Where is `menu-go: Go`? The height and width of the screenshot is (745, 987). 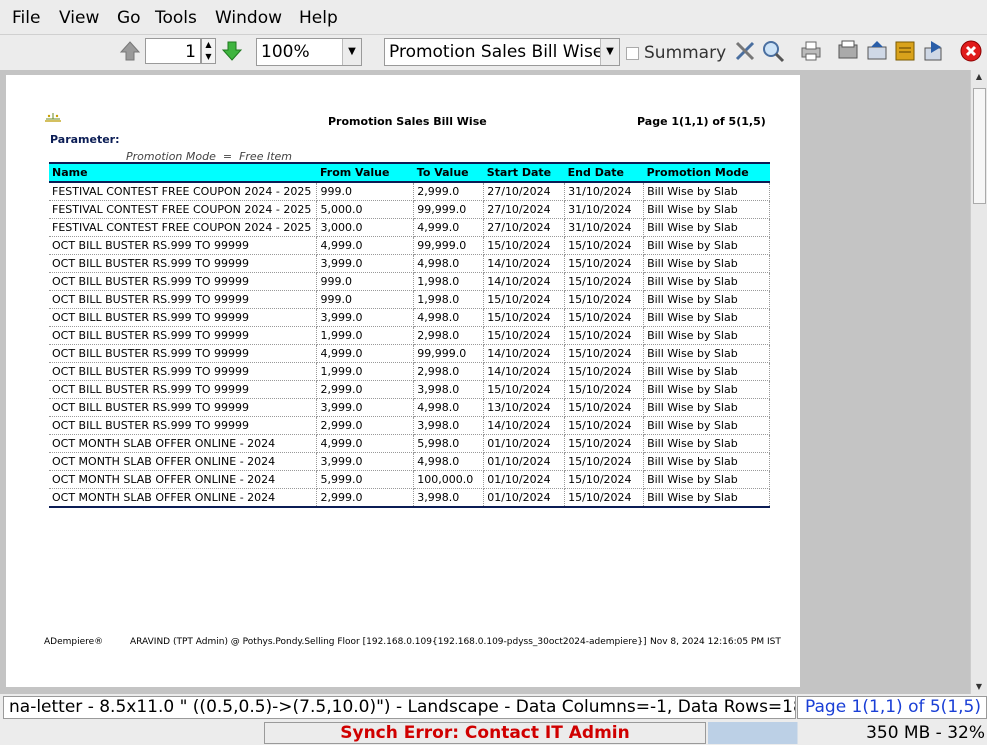
menu-go: Go is located at coordinates (129, 18).